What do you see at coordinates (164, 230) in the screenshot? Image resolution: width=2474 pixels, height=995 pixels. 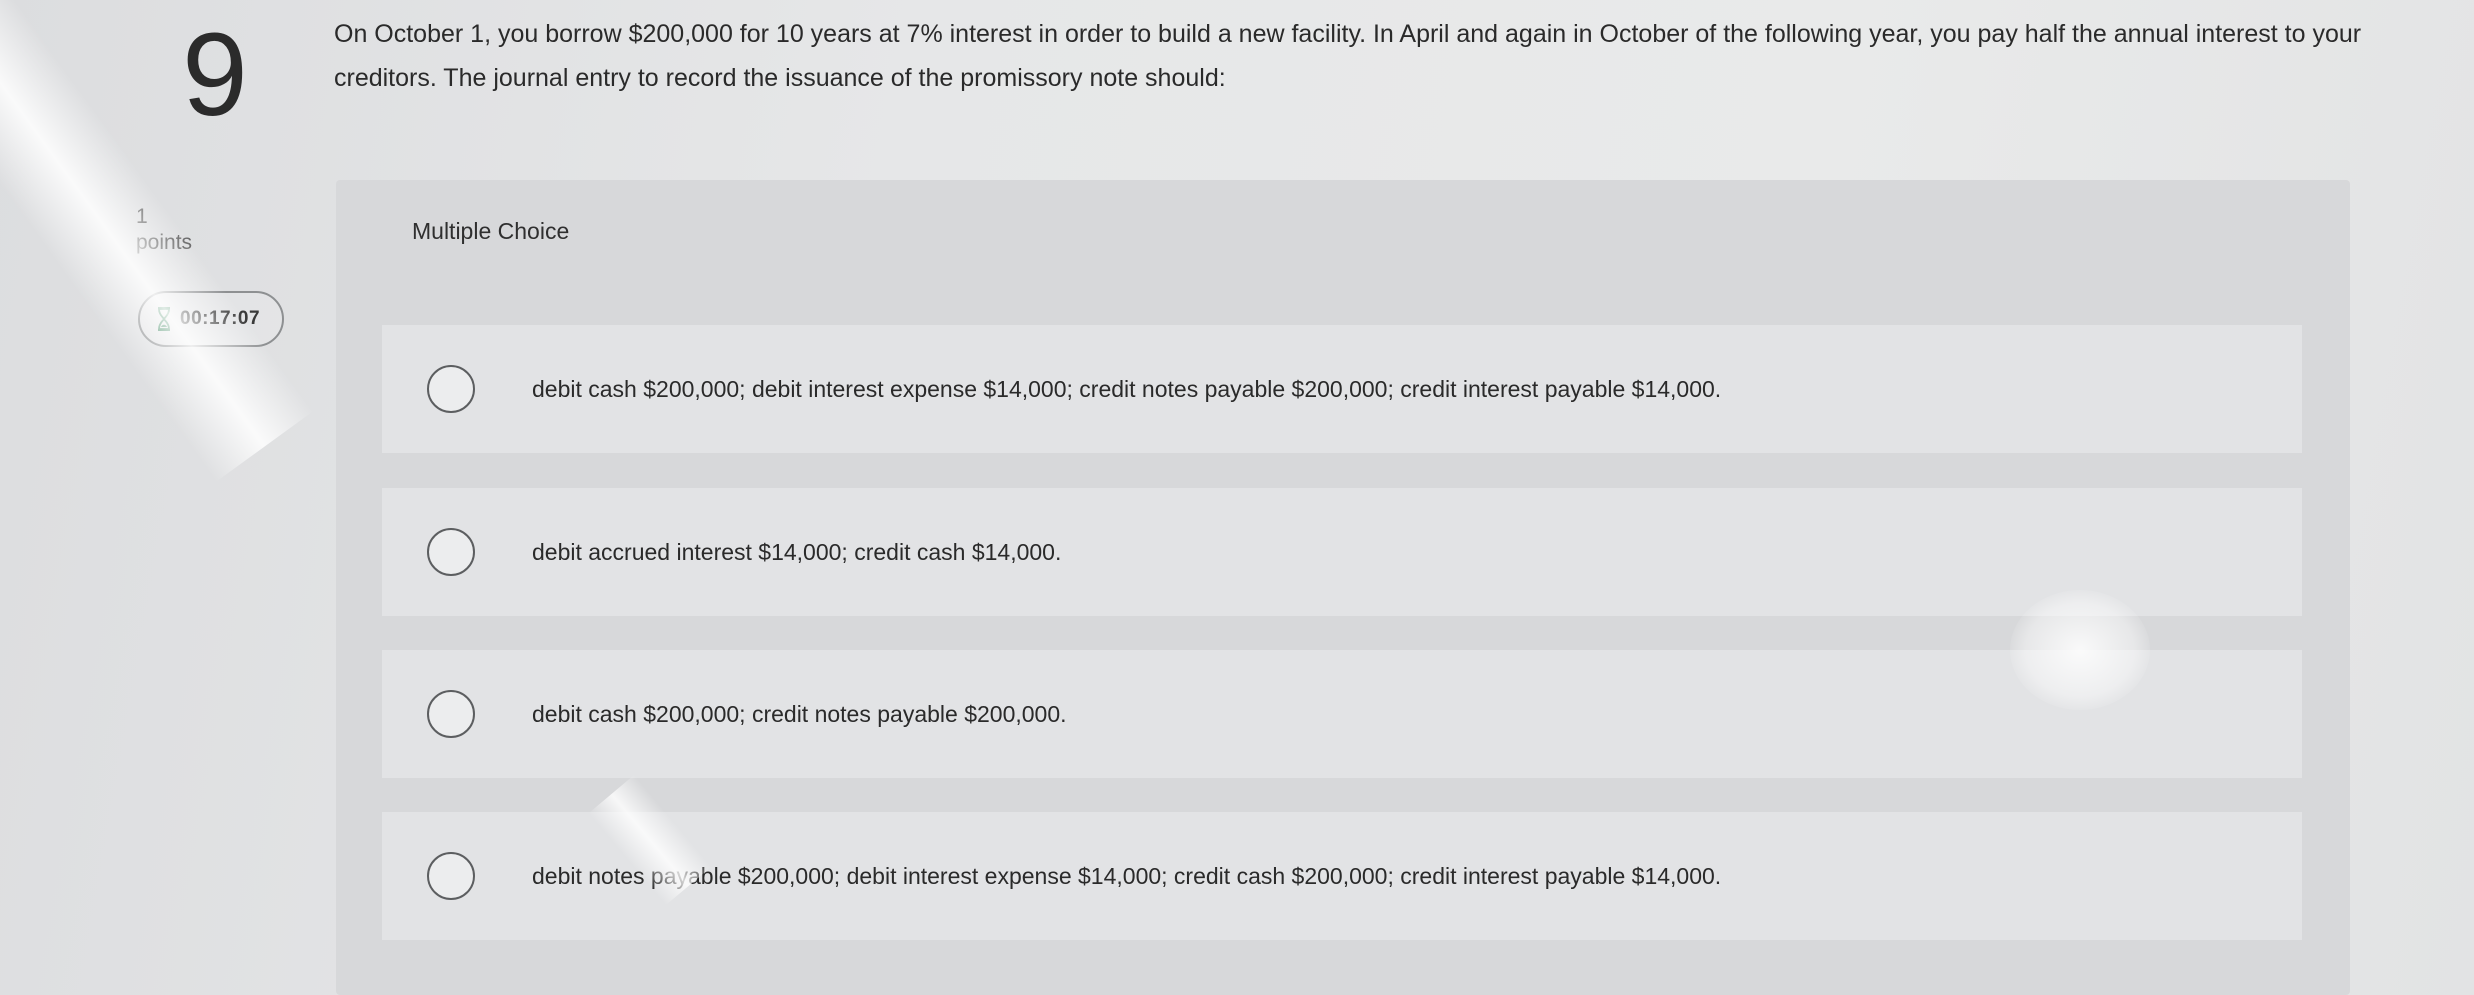 I see `points-block: 1 points` at bounding box center [164, 230].